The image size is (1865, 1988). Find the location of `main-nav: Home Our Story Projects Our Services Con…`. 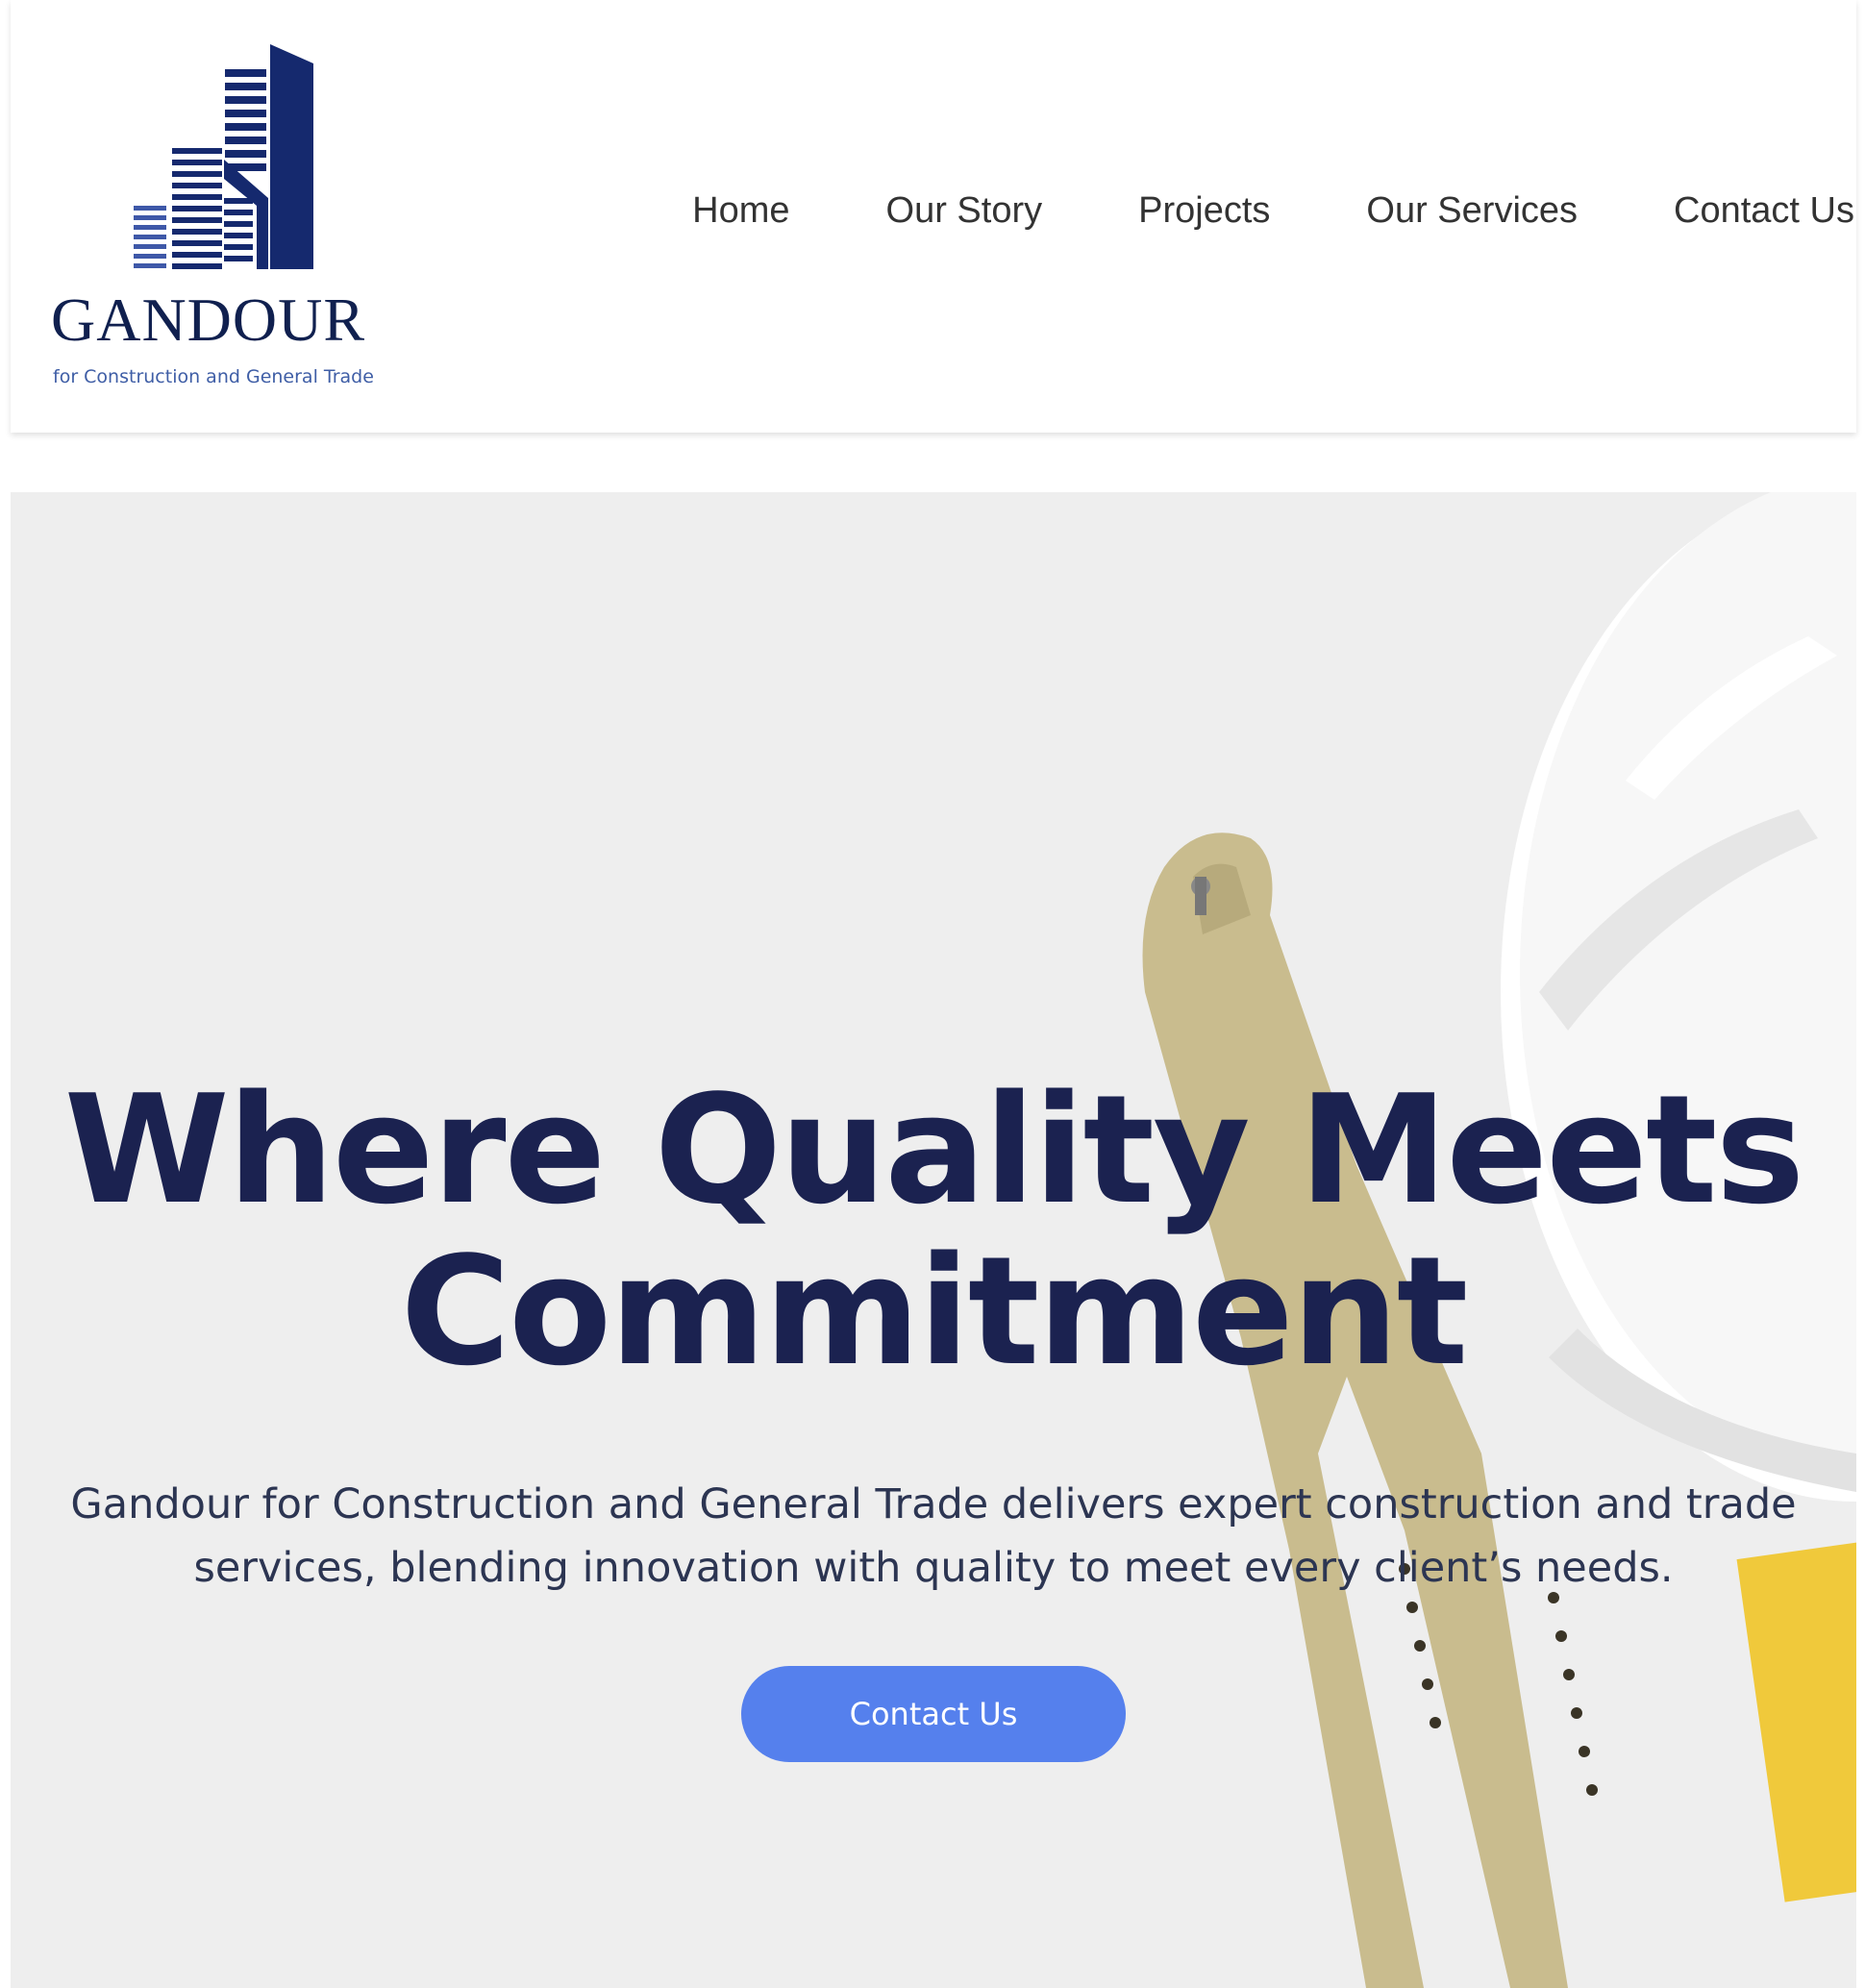

main-nav: Home Our Story Projects Our Services Con… is located at coordinates (1225, 211).